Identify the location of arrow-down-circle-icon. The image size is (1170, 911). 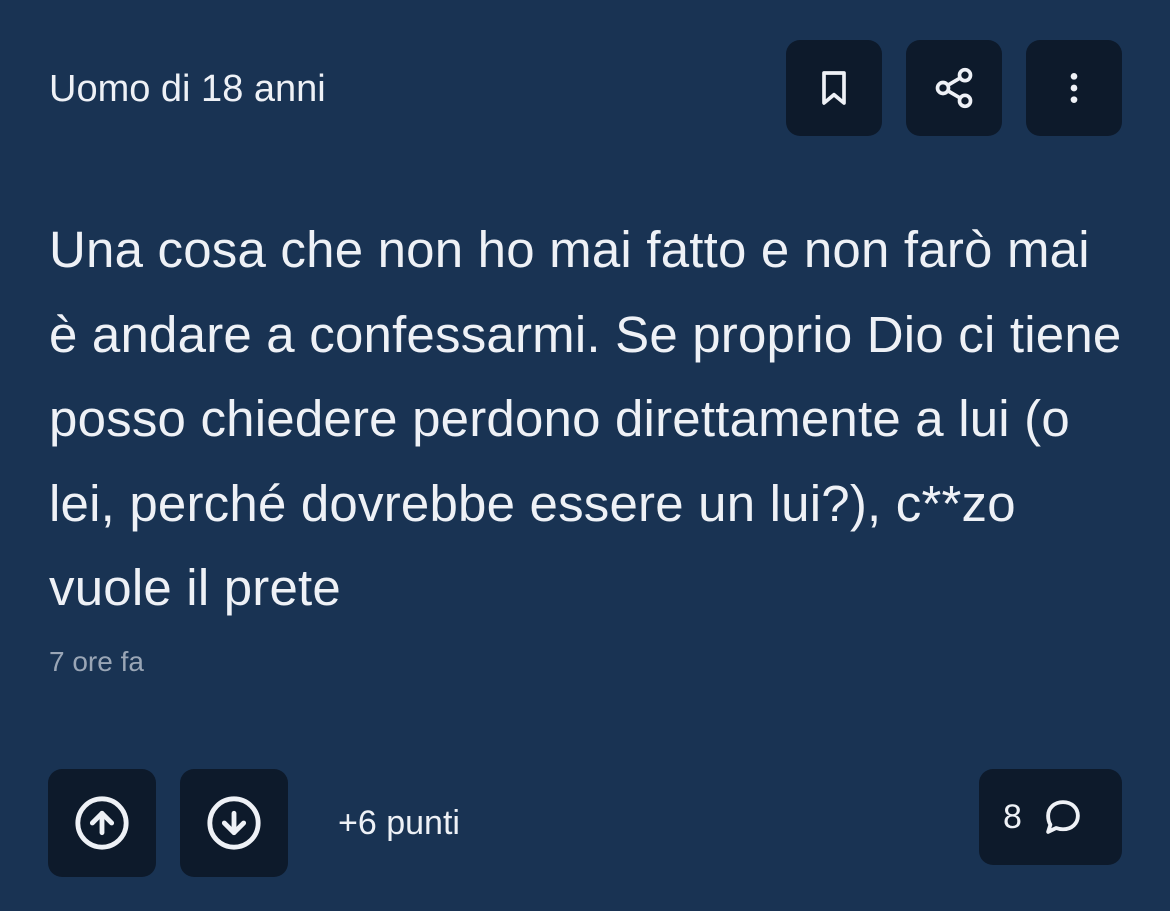
(234, 823).